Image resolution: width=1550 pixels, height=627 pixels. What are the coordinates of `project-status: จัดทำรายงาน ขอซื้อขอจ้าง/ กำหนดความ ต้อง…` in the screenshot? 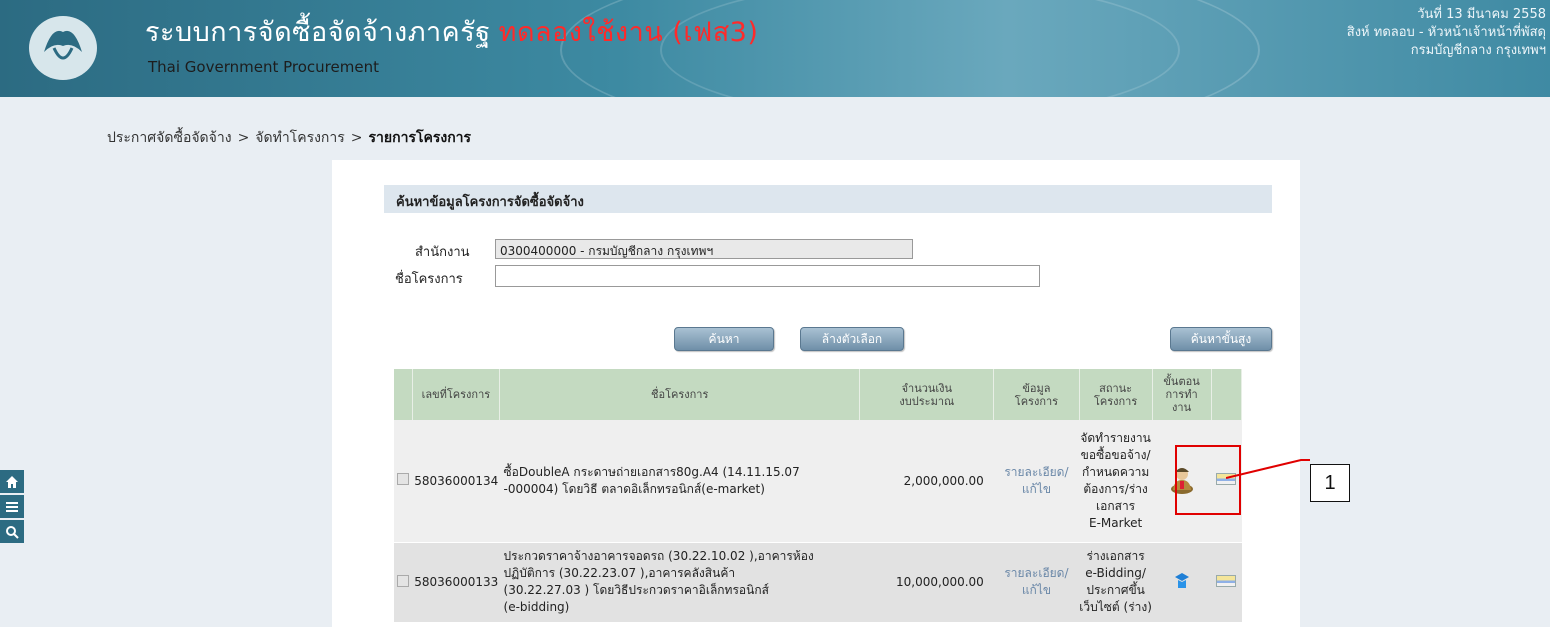 It's located at (1116, 481).